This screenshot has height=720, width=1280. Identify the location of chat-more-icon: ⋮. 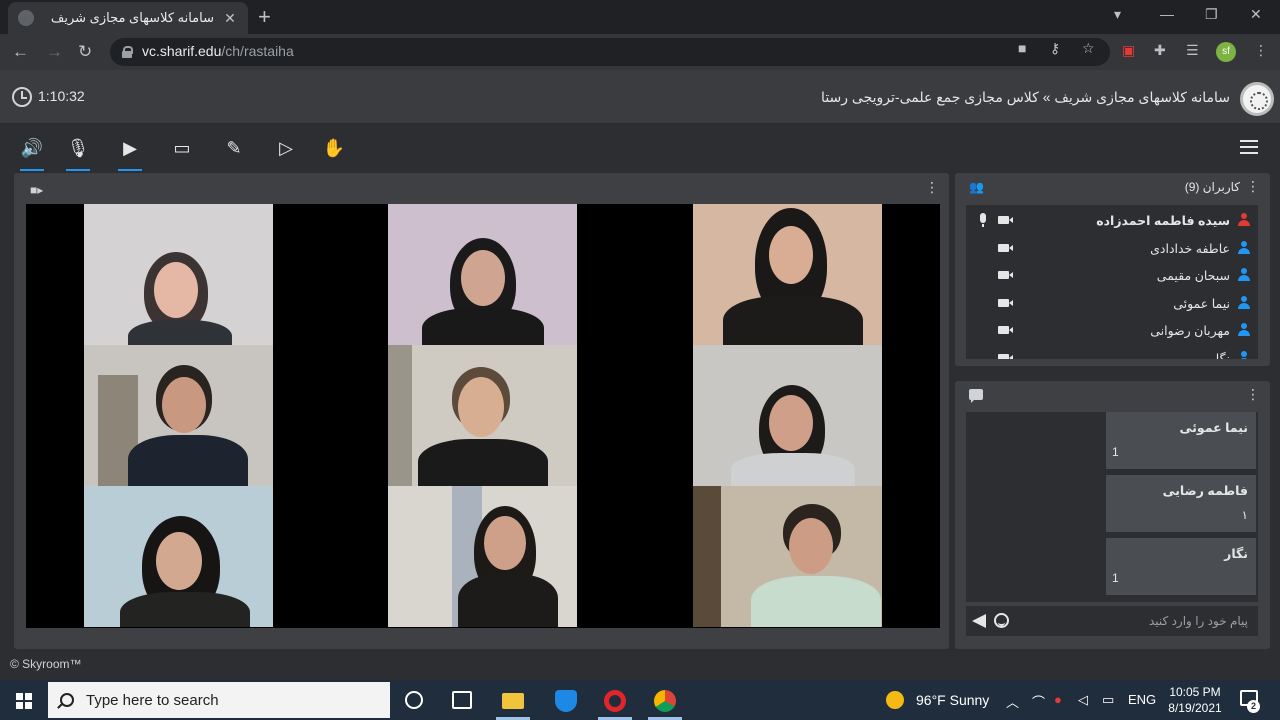
(1253, 394).